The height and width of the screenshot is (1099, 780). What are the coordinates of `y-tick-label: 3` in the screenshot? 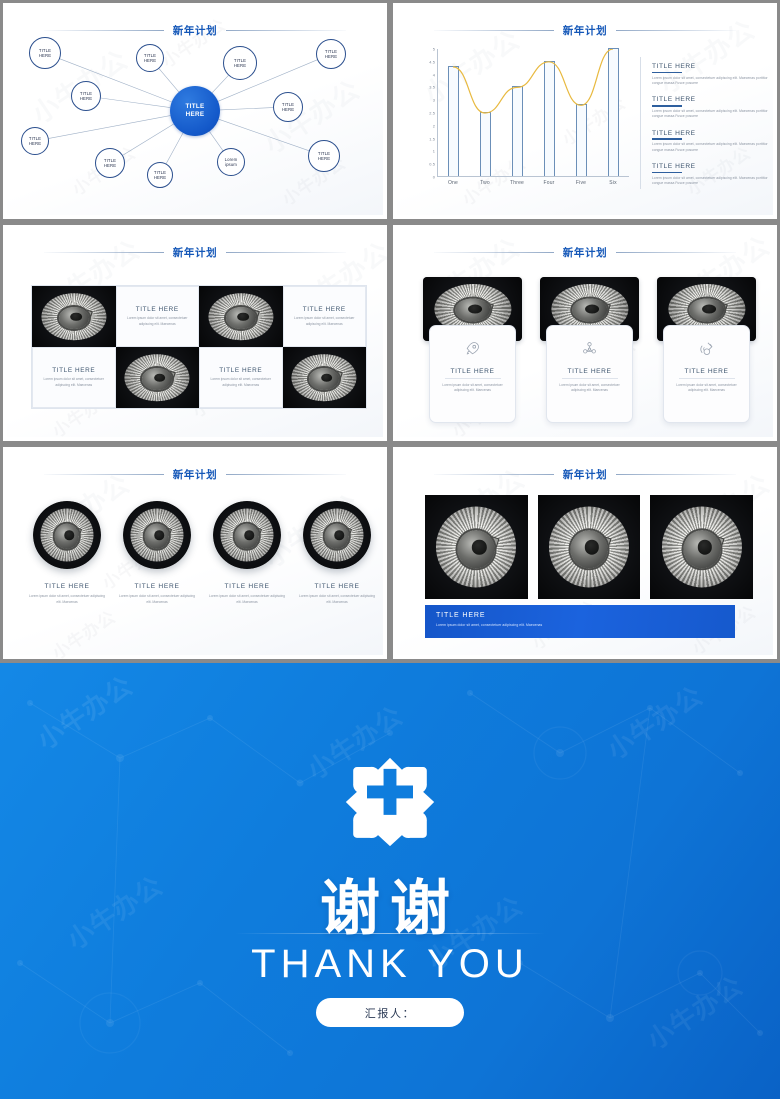 It's located at (433, 100).